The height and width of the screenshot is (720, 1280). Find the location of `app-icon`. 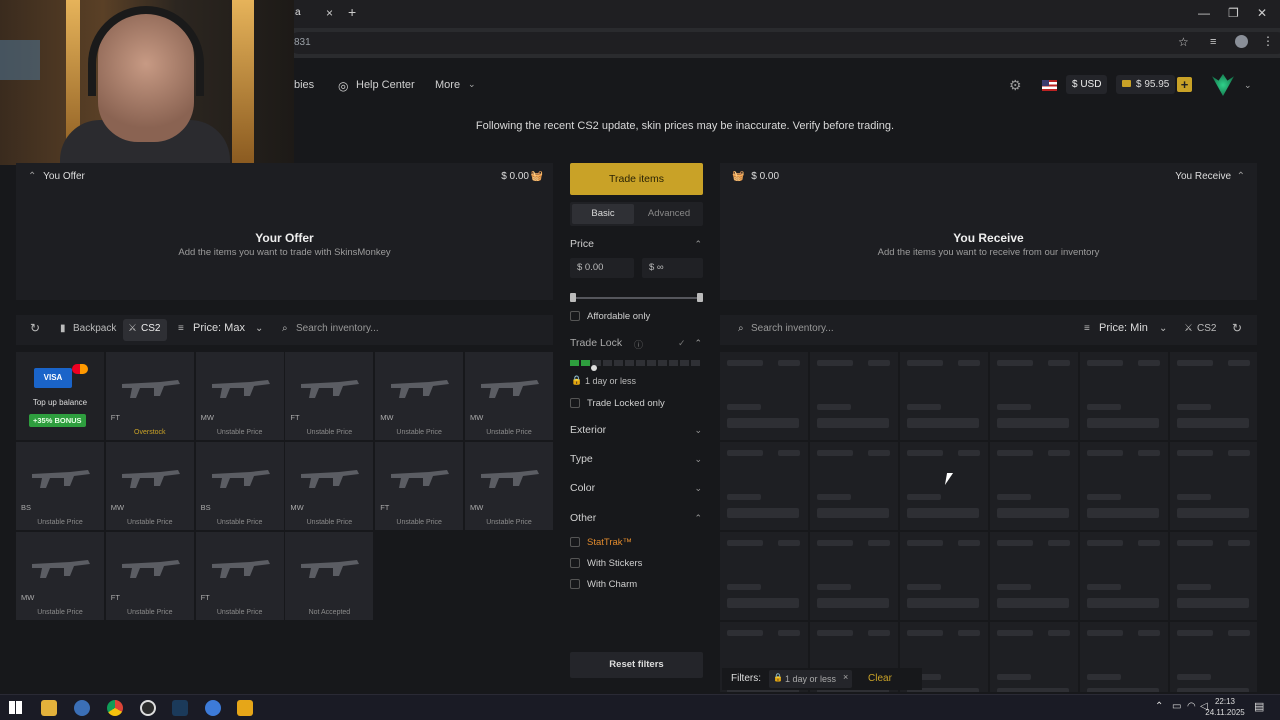

app-icon is located at coordinates (82, 708).